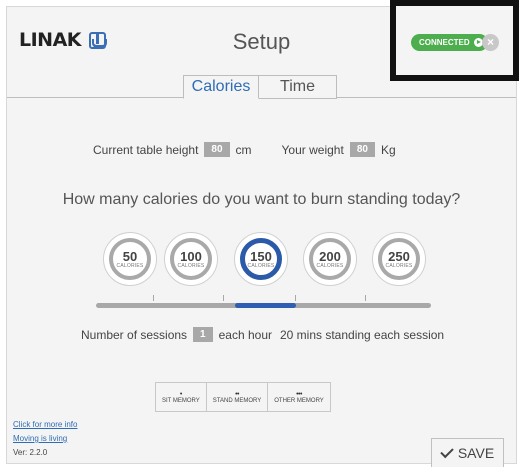 This screenshot has width=523, height=467. I want to click on calorie-value: 150, so click(261, 256).